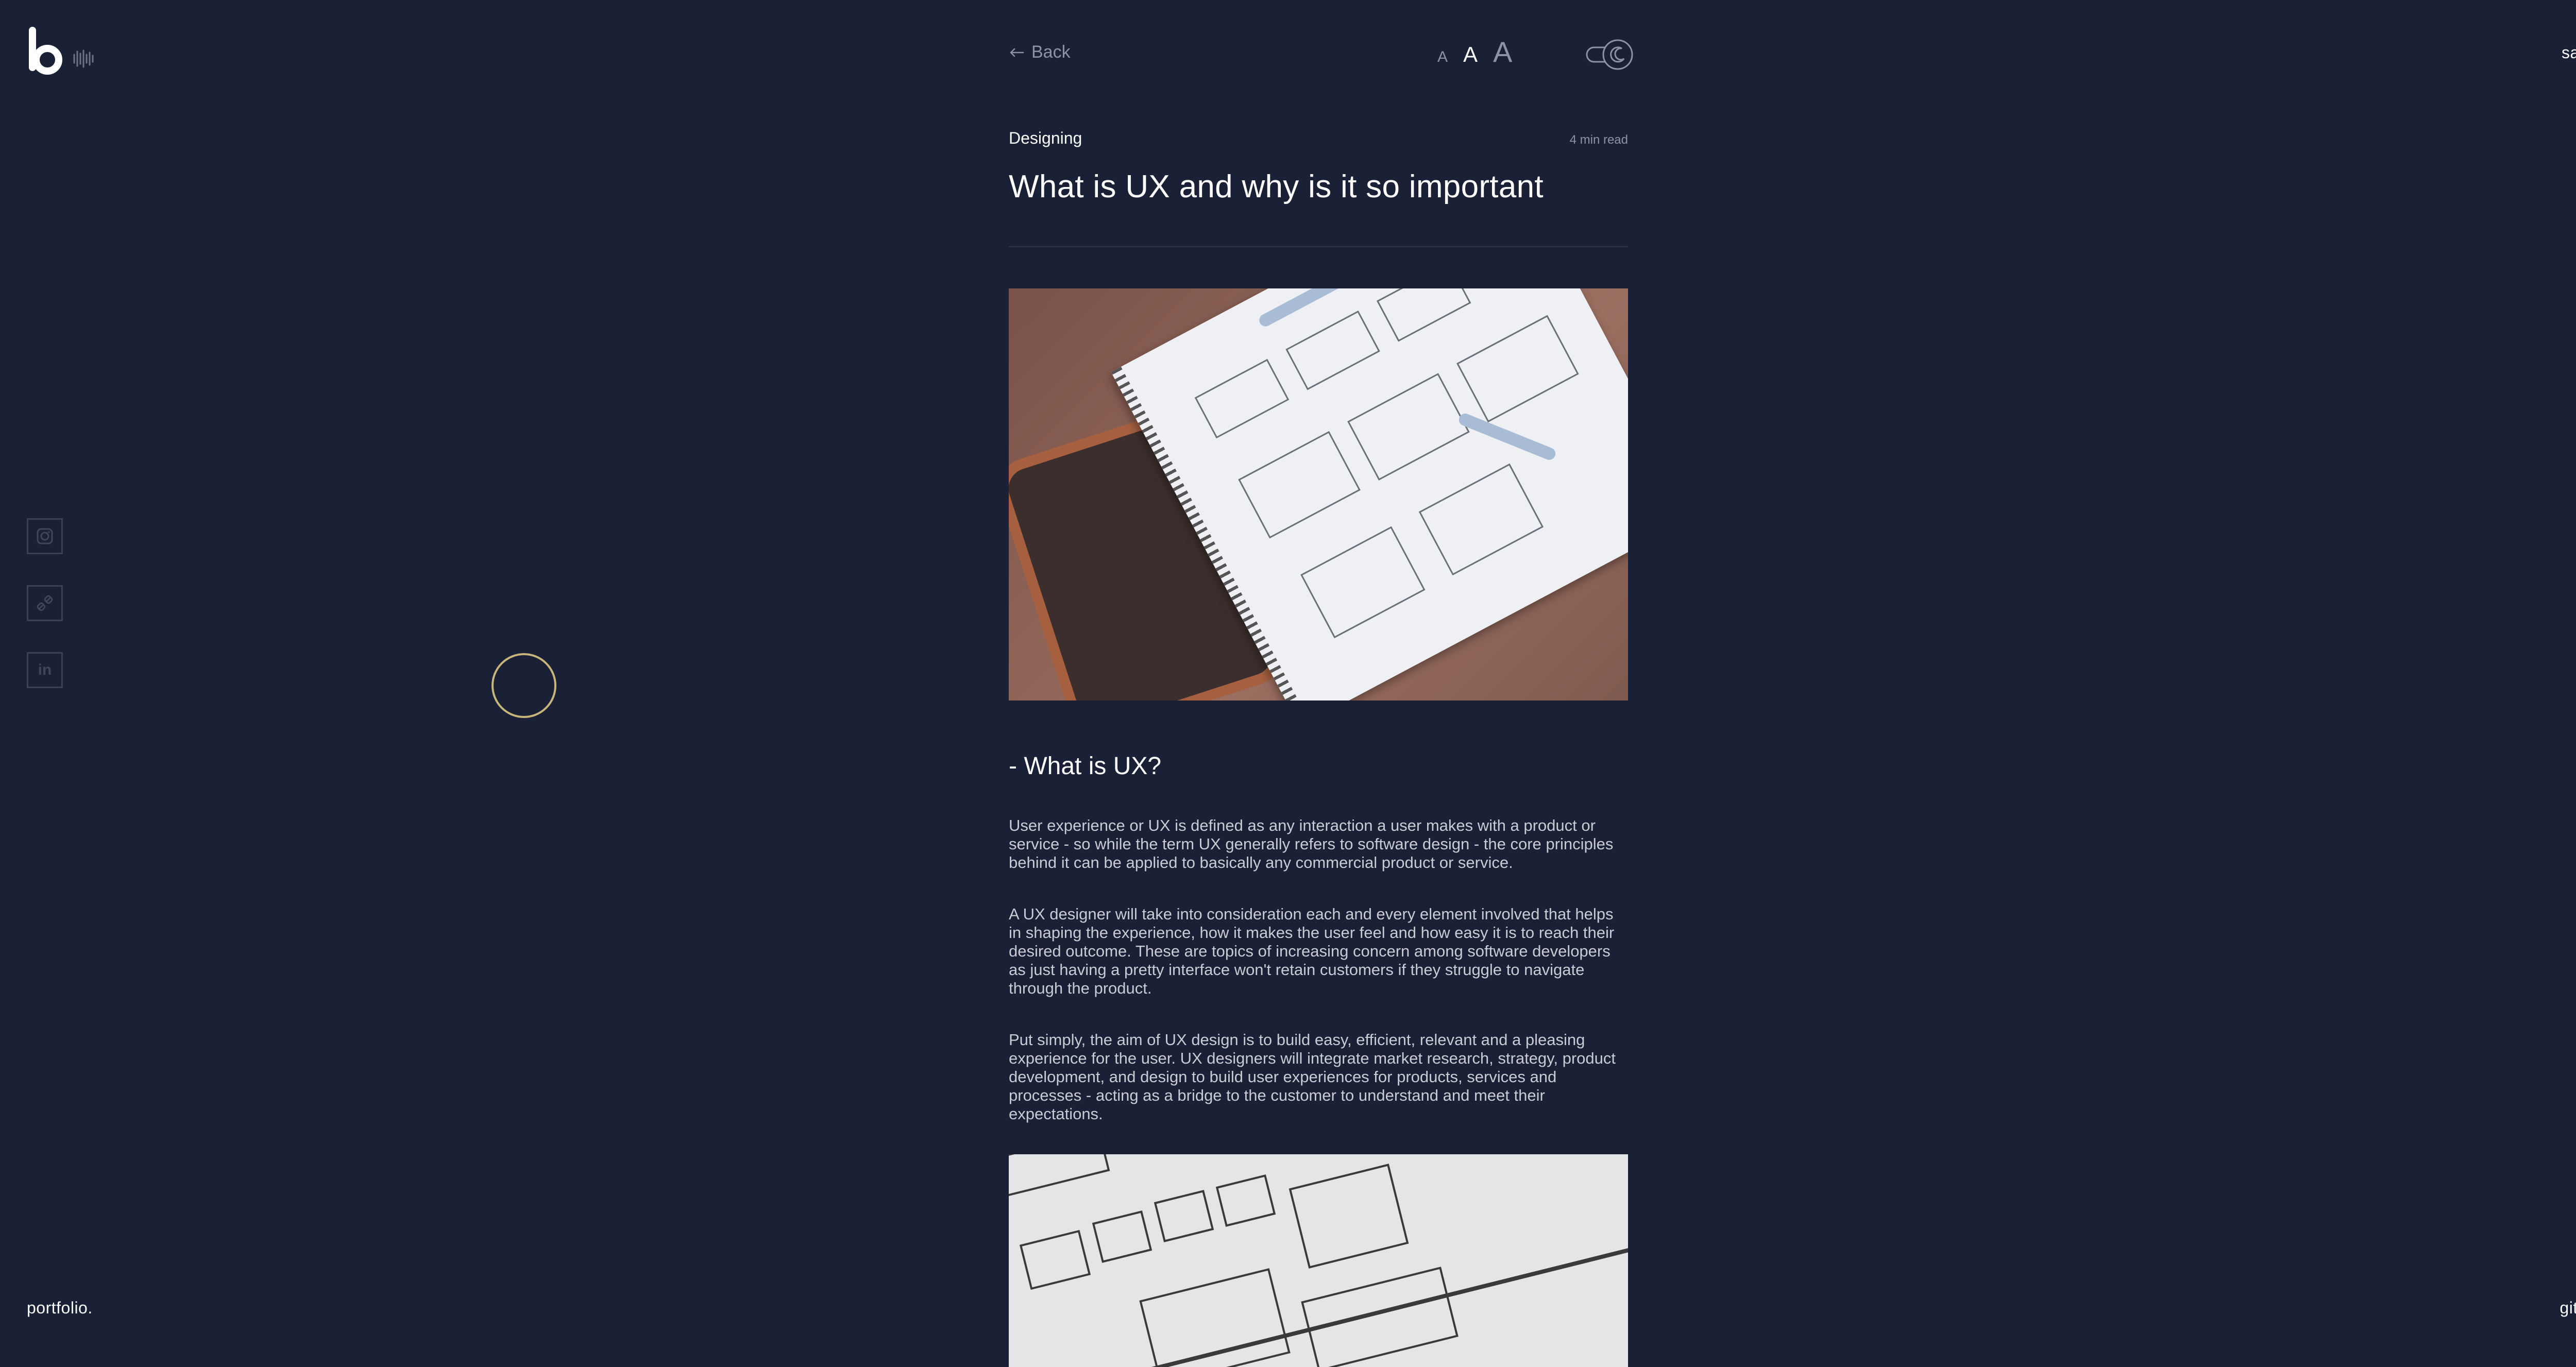  I want to click on logo-b-icon, so click(61, 51).